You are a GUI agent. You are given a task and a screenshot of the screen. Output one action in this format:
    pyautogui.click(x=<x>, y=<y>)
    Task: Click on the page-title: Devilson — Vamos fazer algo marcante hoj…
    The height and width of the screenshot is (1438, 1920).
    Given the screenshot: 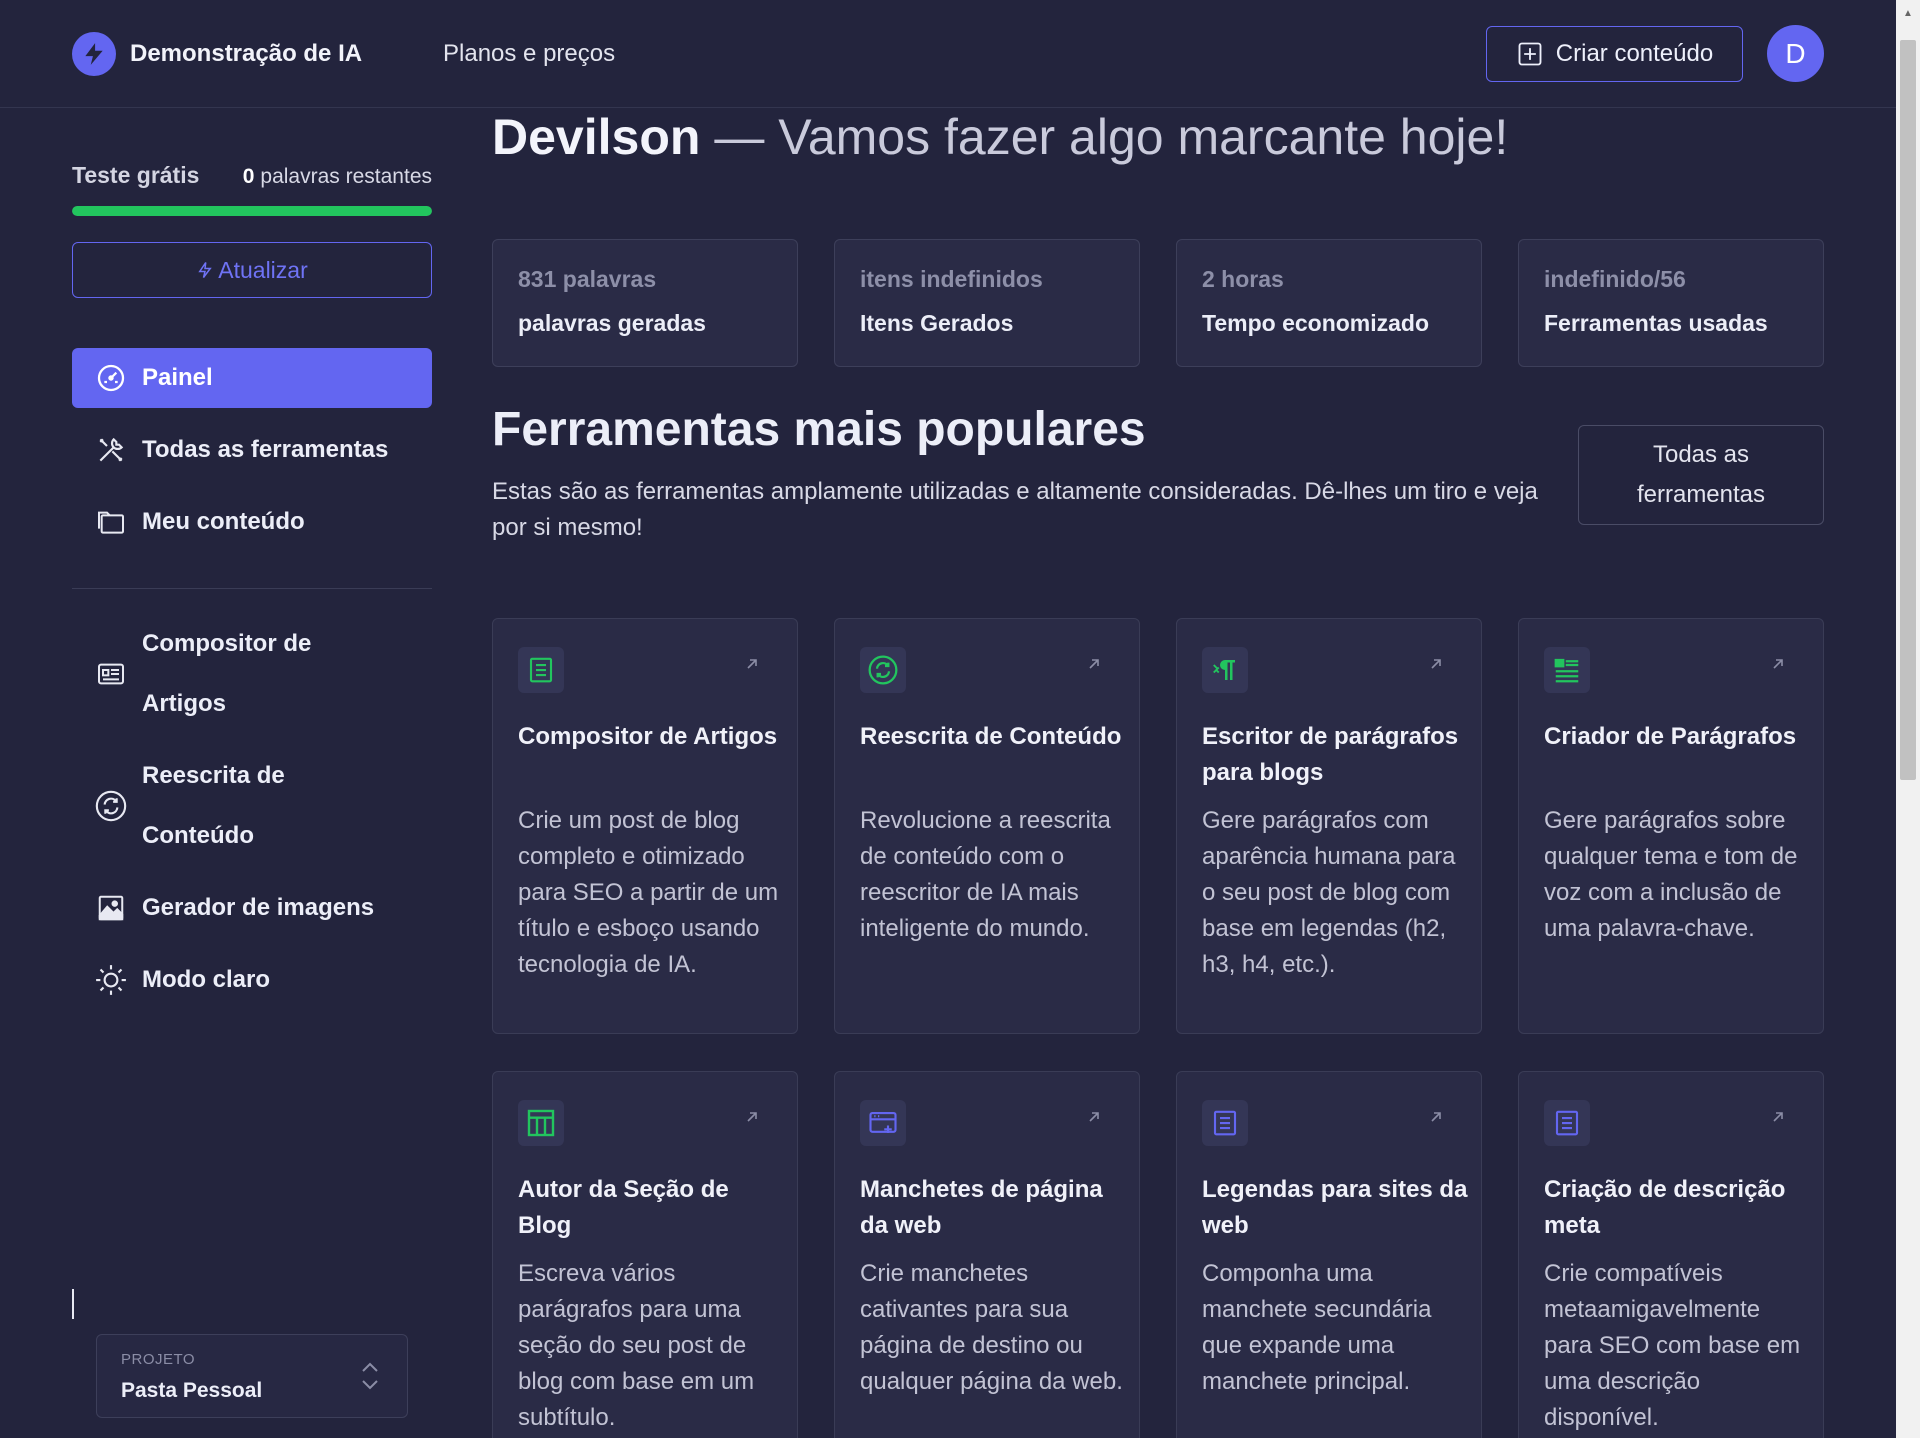 What is the action you would take?
    pyautogui.click(x=1000, y=137)
    